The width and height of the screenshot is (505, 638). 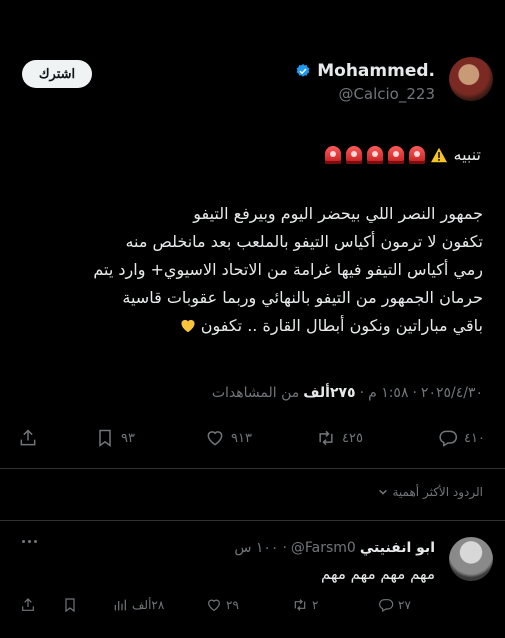 I want to click on reply-author-name: ابو انفنيتي, so click(x=397, y=548).